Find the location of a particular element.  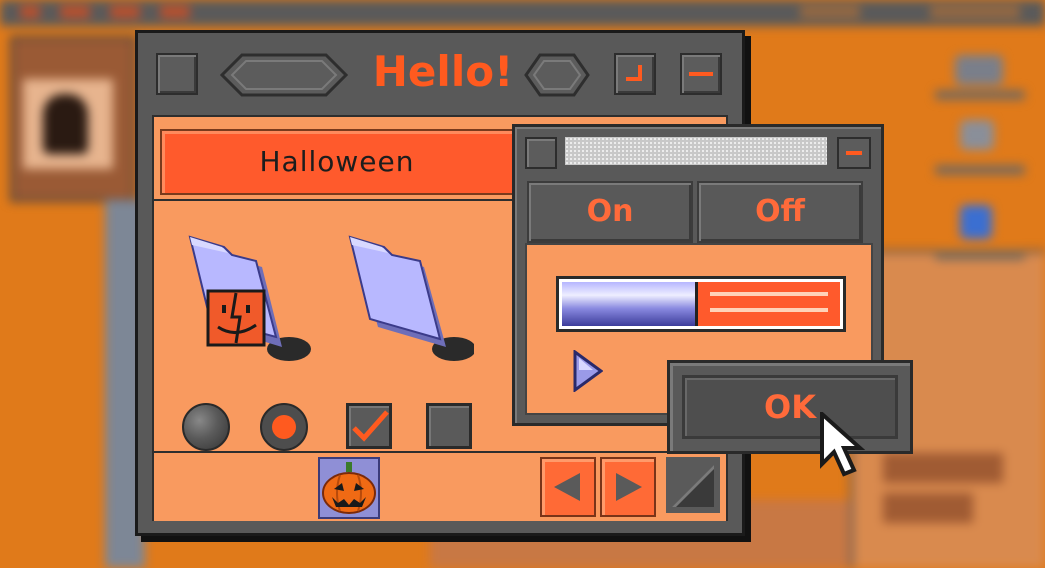

checkbox-checked is located at coordinates (369, 426).